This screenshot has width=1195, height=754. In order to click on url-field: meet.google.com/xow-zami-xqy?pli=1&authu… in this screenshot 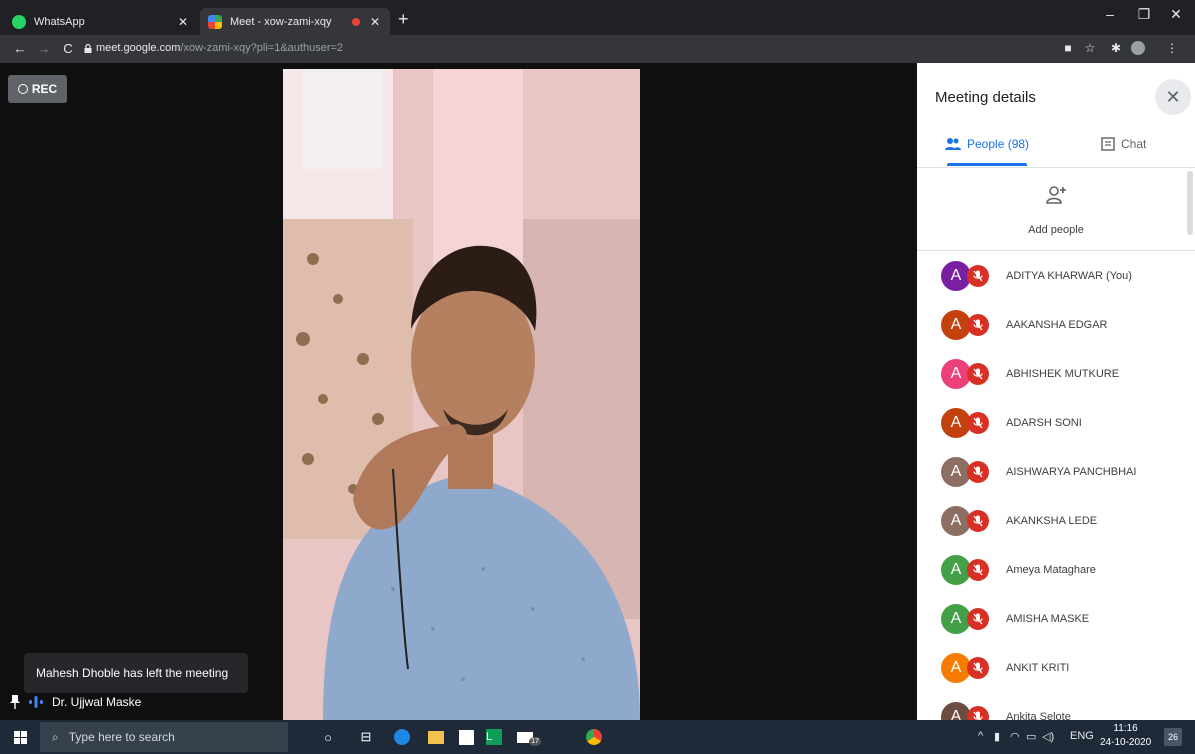, I will do `click(219, 48)`.